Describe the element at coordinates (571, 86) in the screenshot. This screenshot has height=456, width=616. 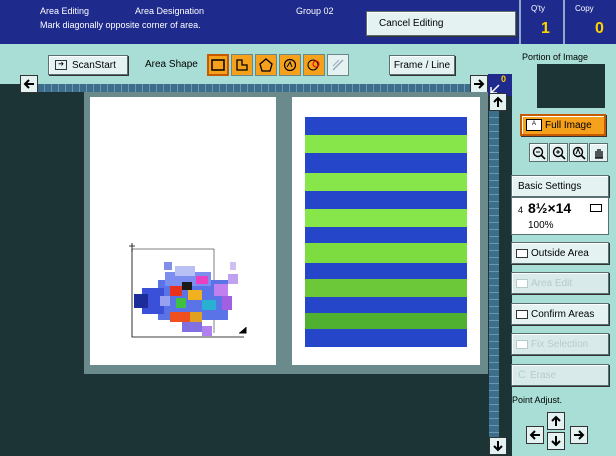
I see `portion-thumbnail` at that location.